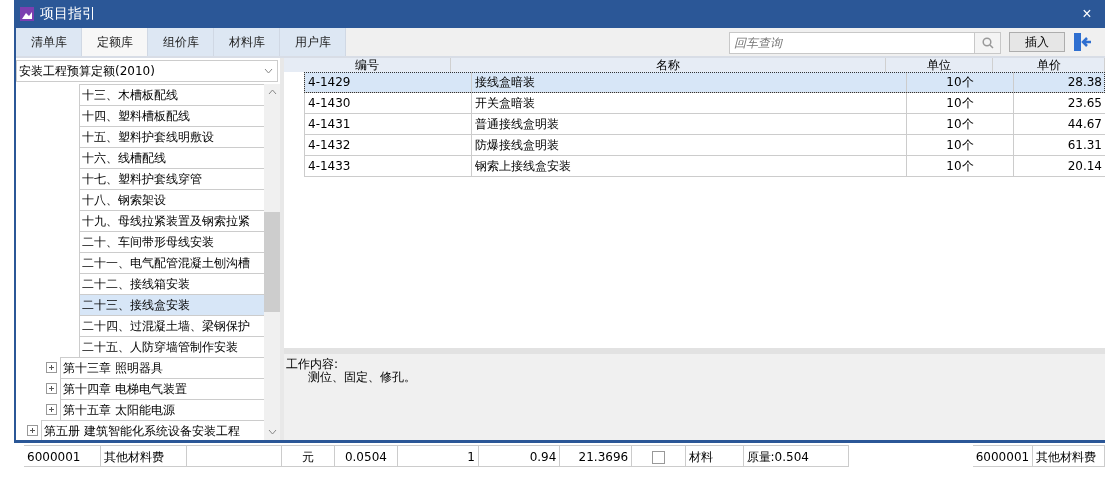  What do you see at coordinates (247, 42) in the screenshot?
I see `tab: 材料库` at bounding box center [247, 42].